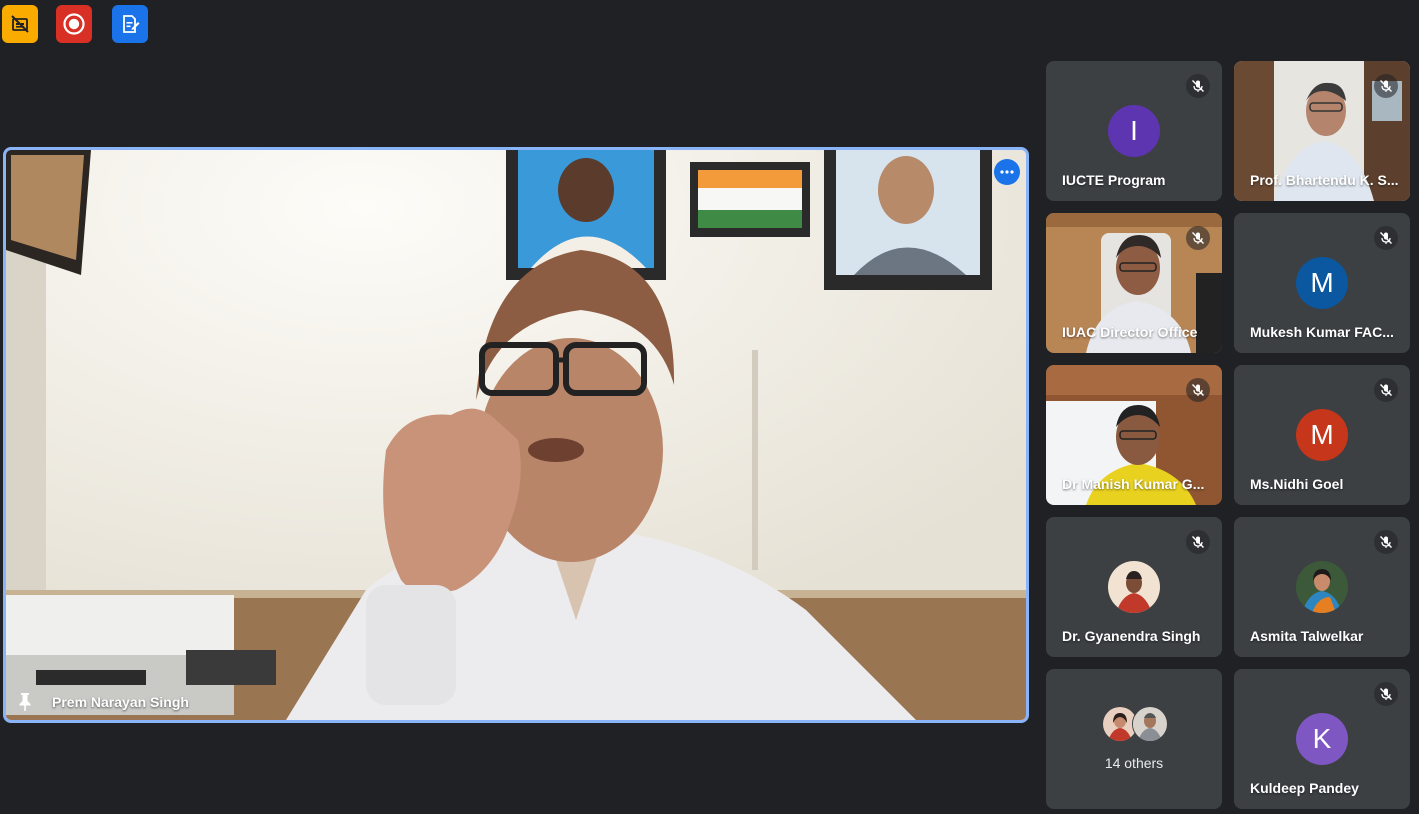 This screenshot has height=814, width=1419. I want to click on avatar: I, so click(1134, 131).